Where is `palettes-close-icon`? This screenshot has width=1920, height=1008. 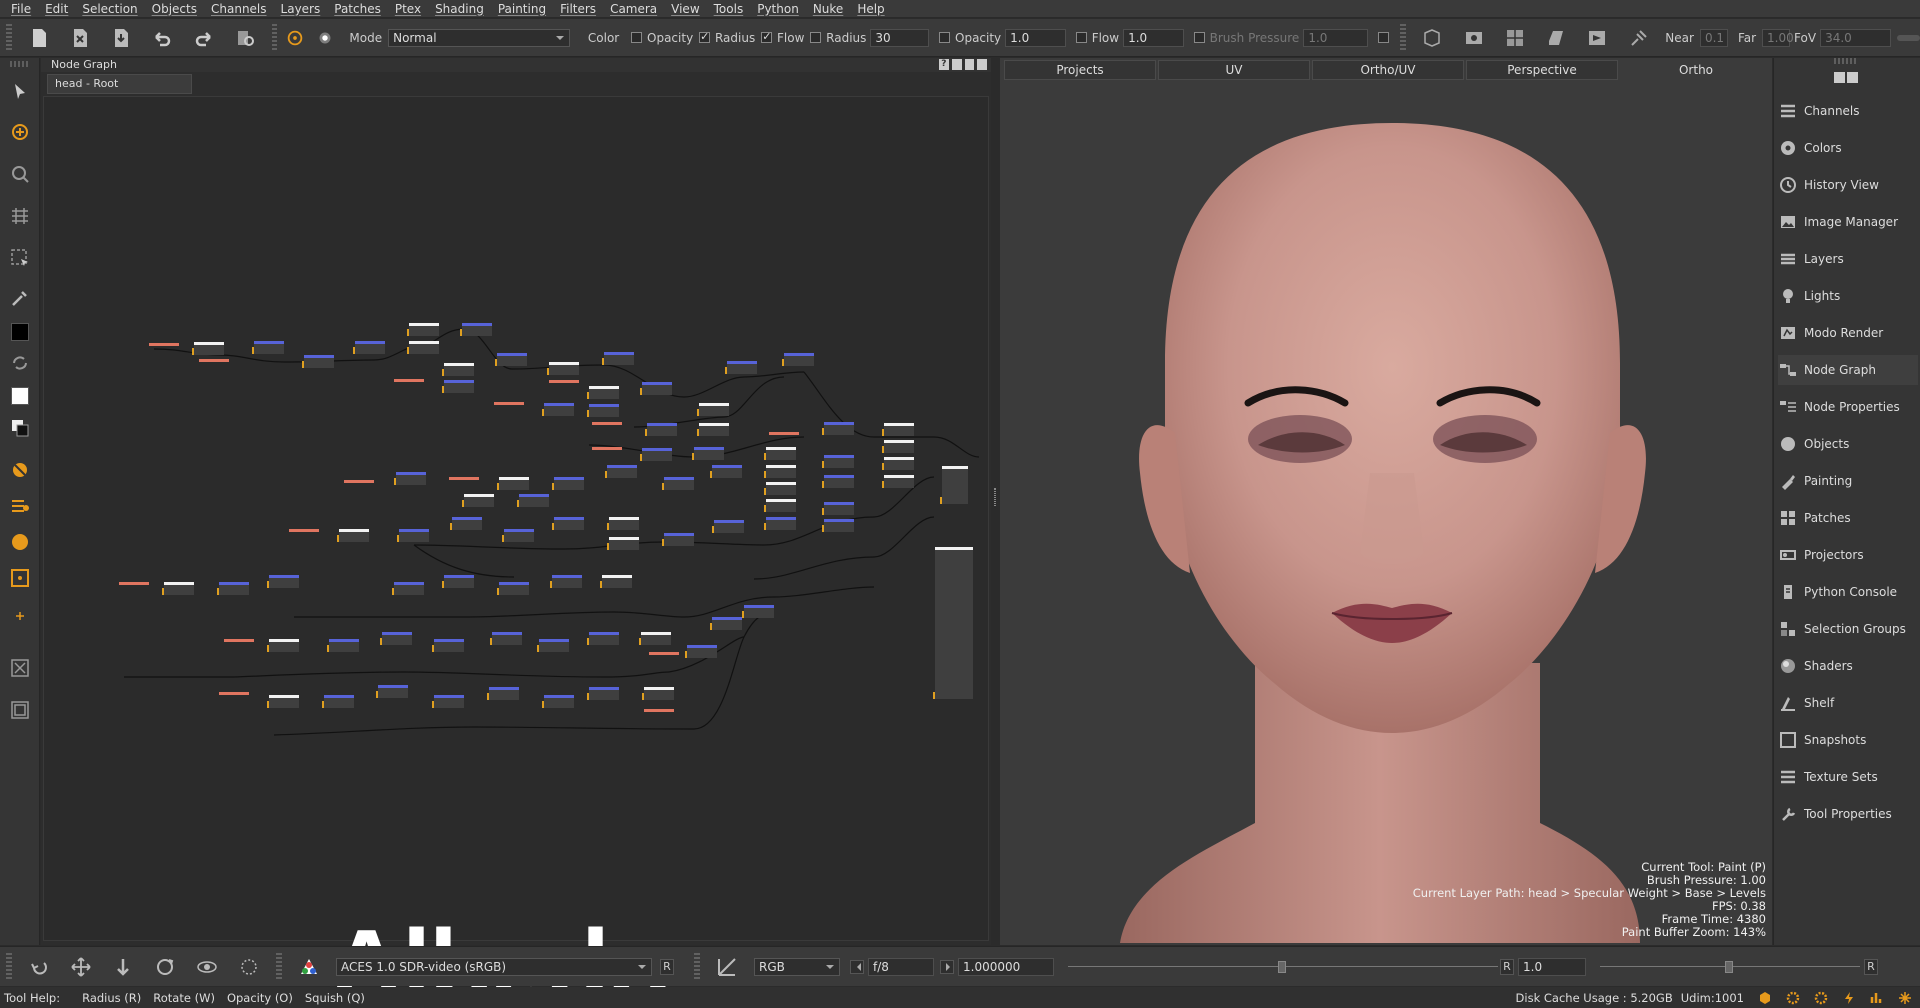 palettes-close-icon is located at coordinates (1852, 77).